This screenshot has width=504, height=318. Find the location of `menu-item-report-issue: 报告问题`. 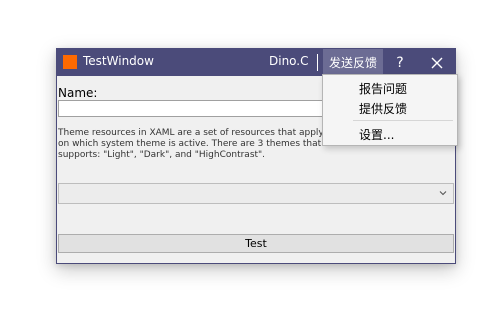

menu-item-report-issue: 报告问题 is located at coordinates (383, 88).